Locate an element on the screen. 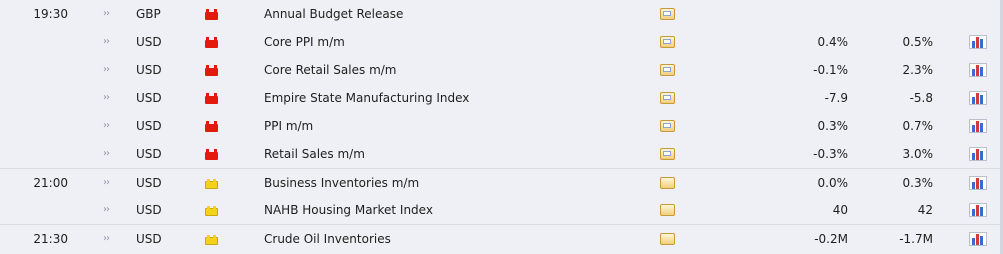 This screenshot has width=1003, height=254. table-row: ›› USD Core Retail Sales m/m -0.1% 2.3% is located at coordinates (501, 70).